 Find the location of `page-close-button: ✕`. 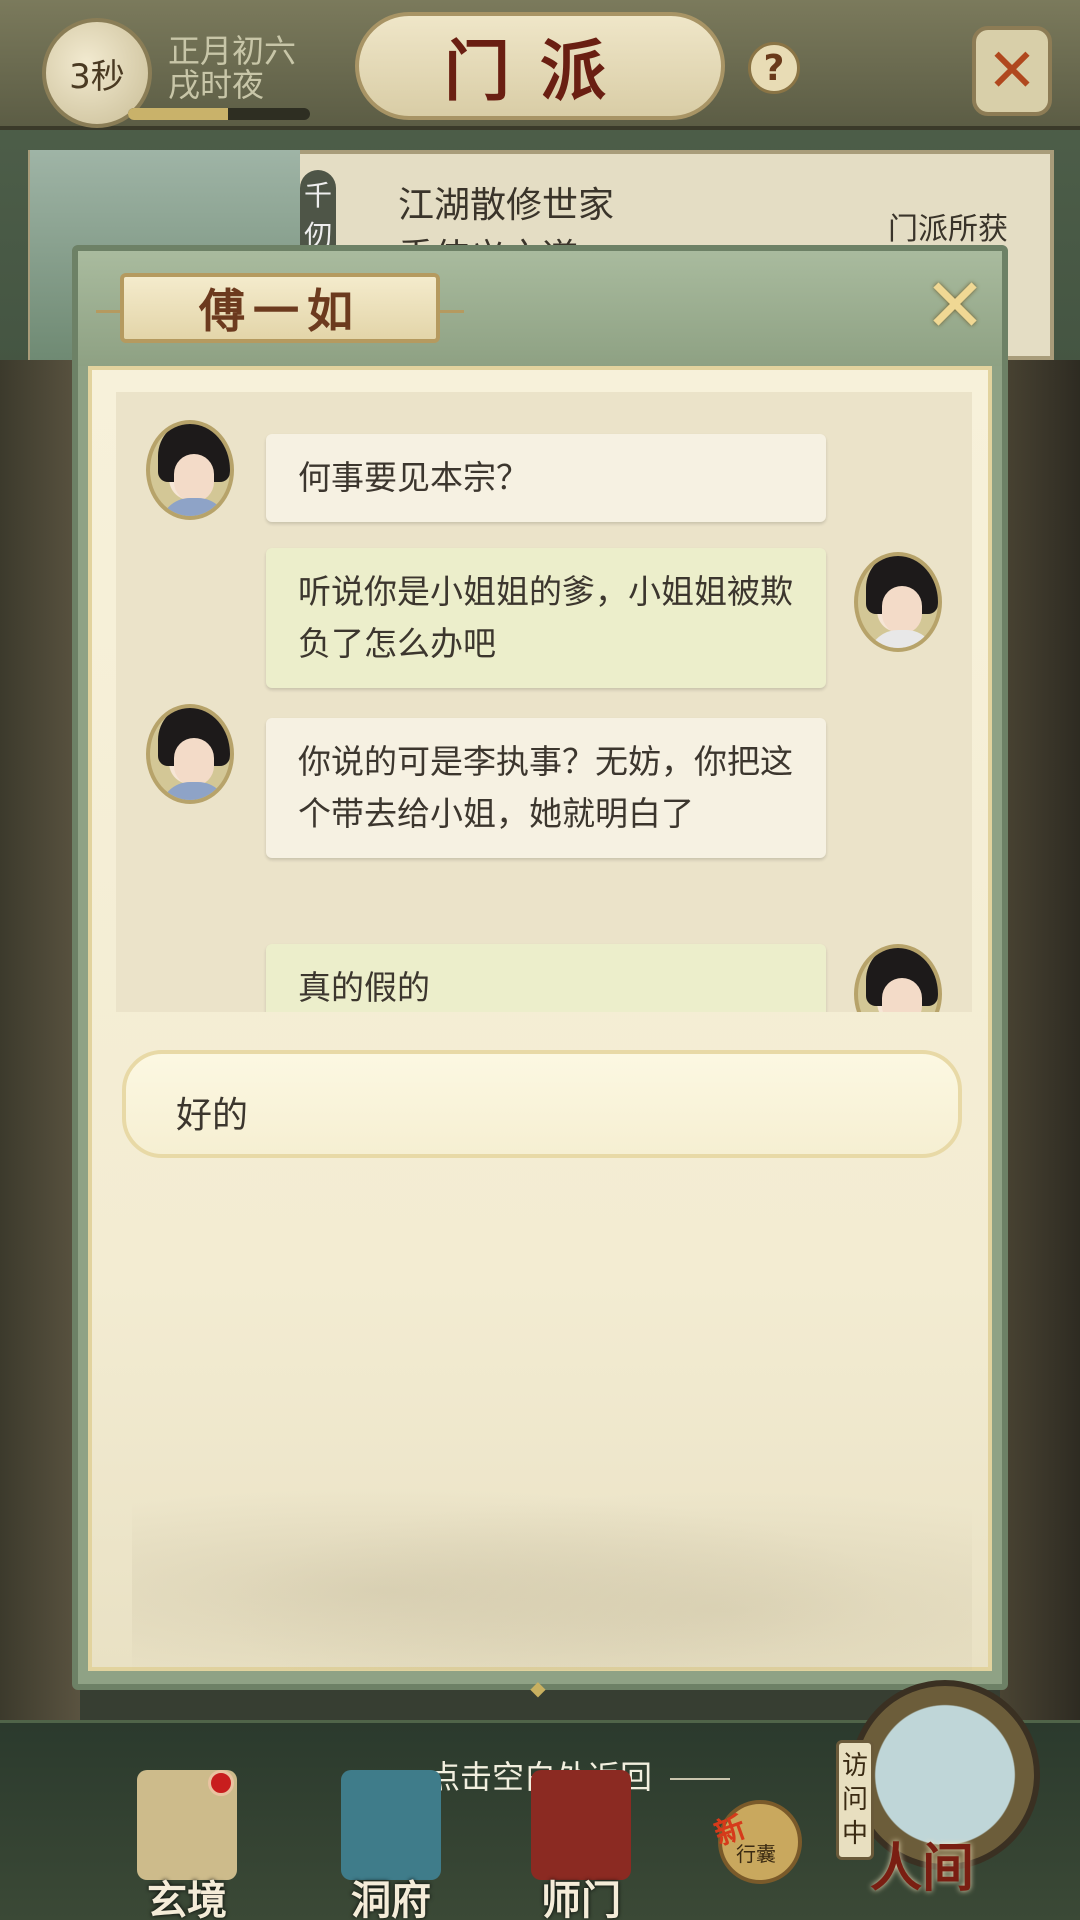

page-close-button: ✕ is located at coordinates (1012, 71).